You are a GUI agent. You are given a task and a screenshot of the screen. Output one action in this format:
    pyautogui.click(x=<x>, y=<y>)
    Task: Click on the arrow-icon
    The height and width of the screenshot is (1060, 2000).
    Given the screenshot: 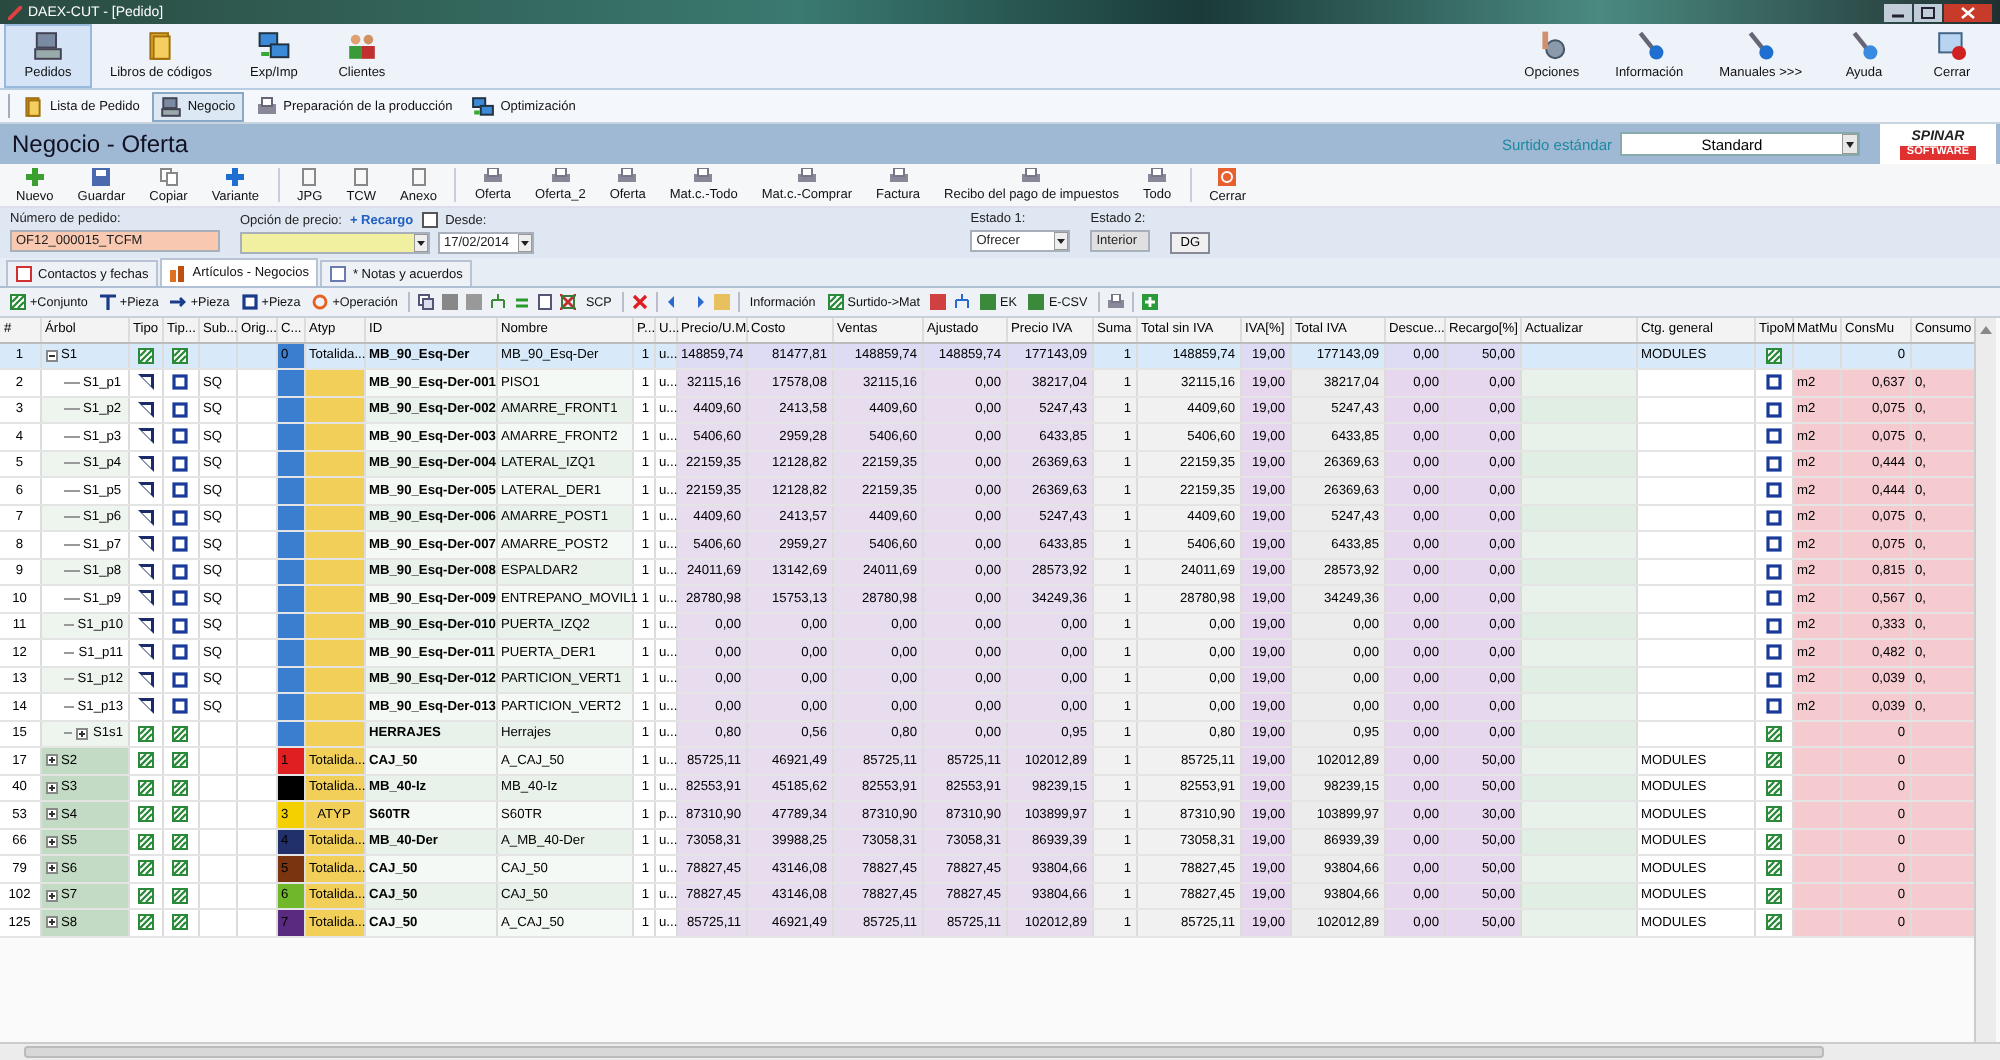 What is the action you would take?
    pyautogui.click(x=178, y=302)
    